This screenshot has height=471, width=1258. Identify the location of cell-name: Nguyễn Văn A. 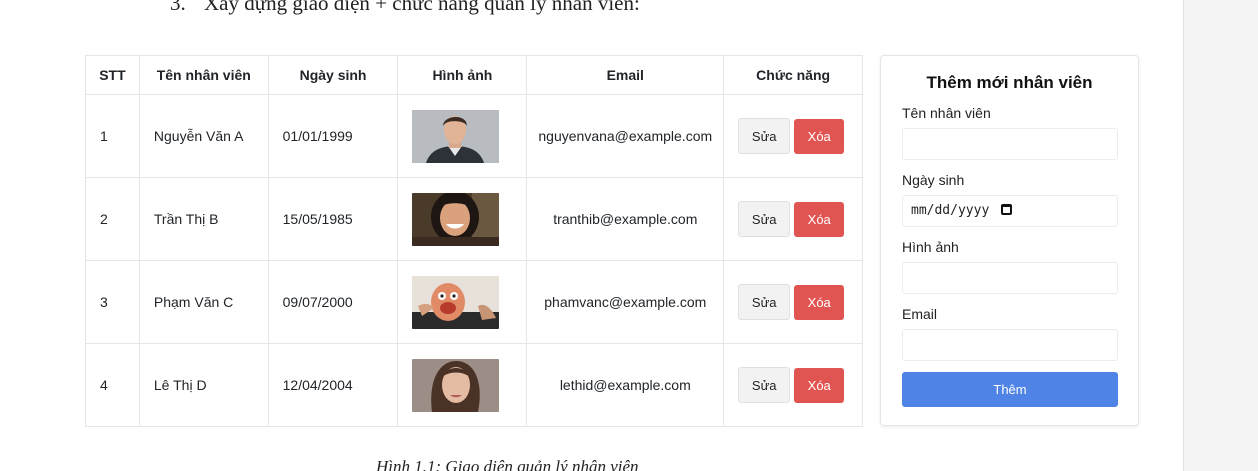
(203, 136).